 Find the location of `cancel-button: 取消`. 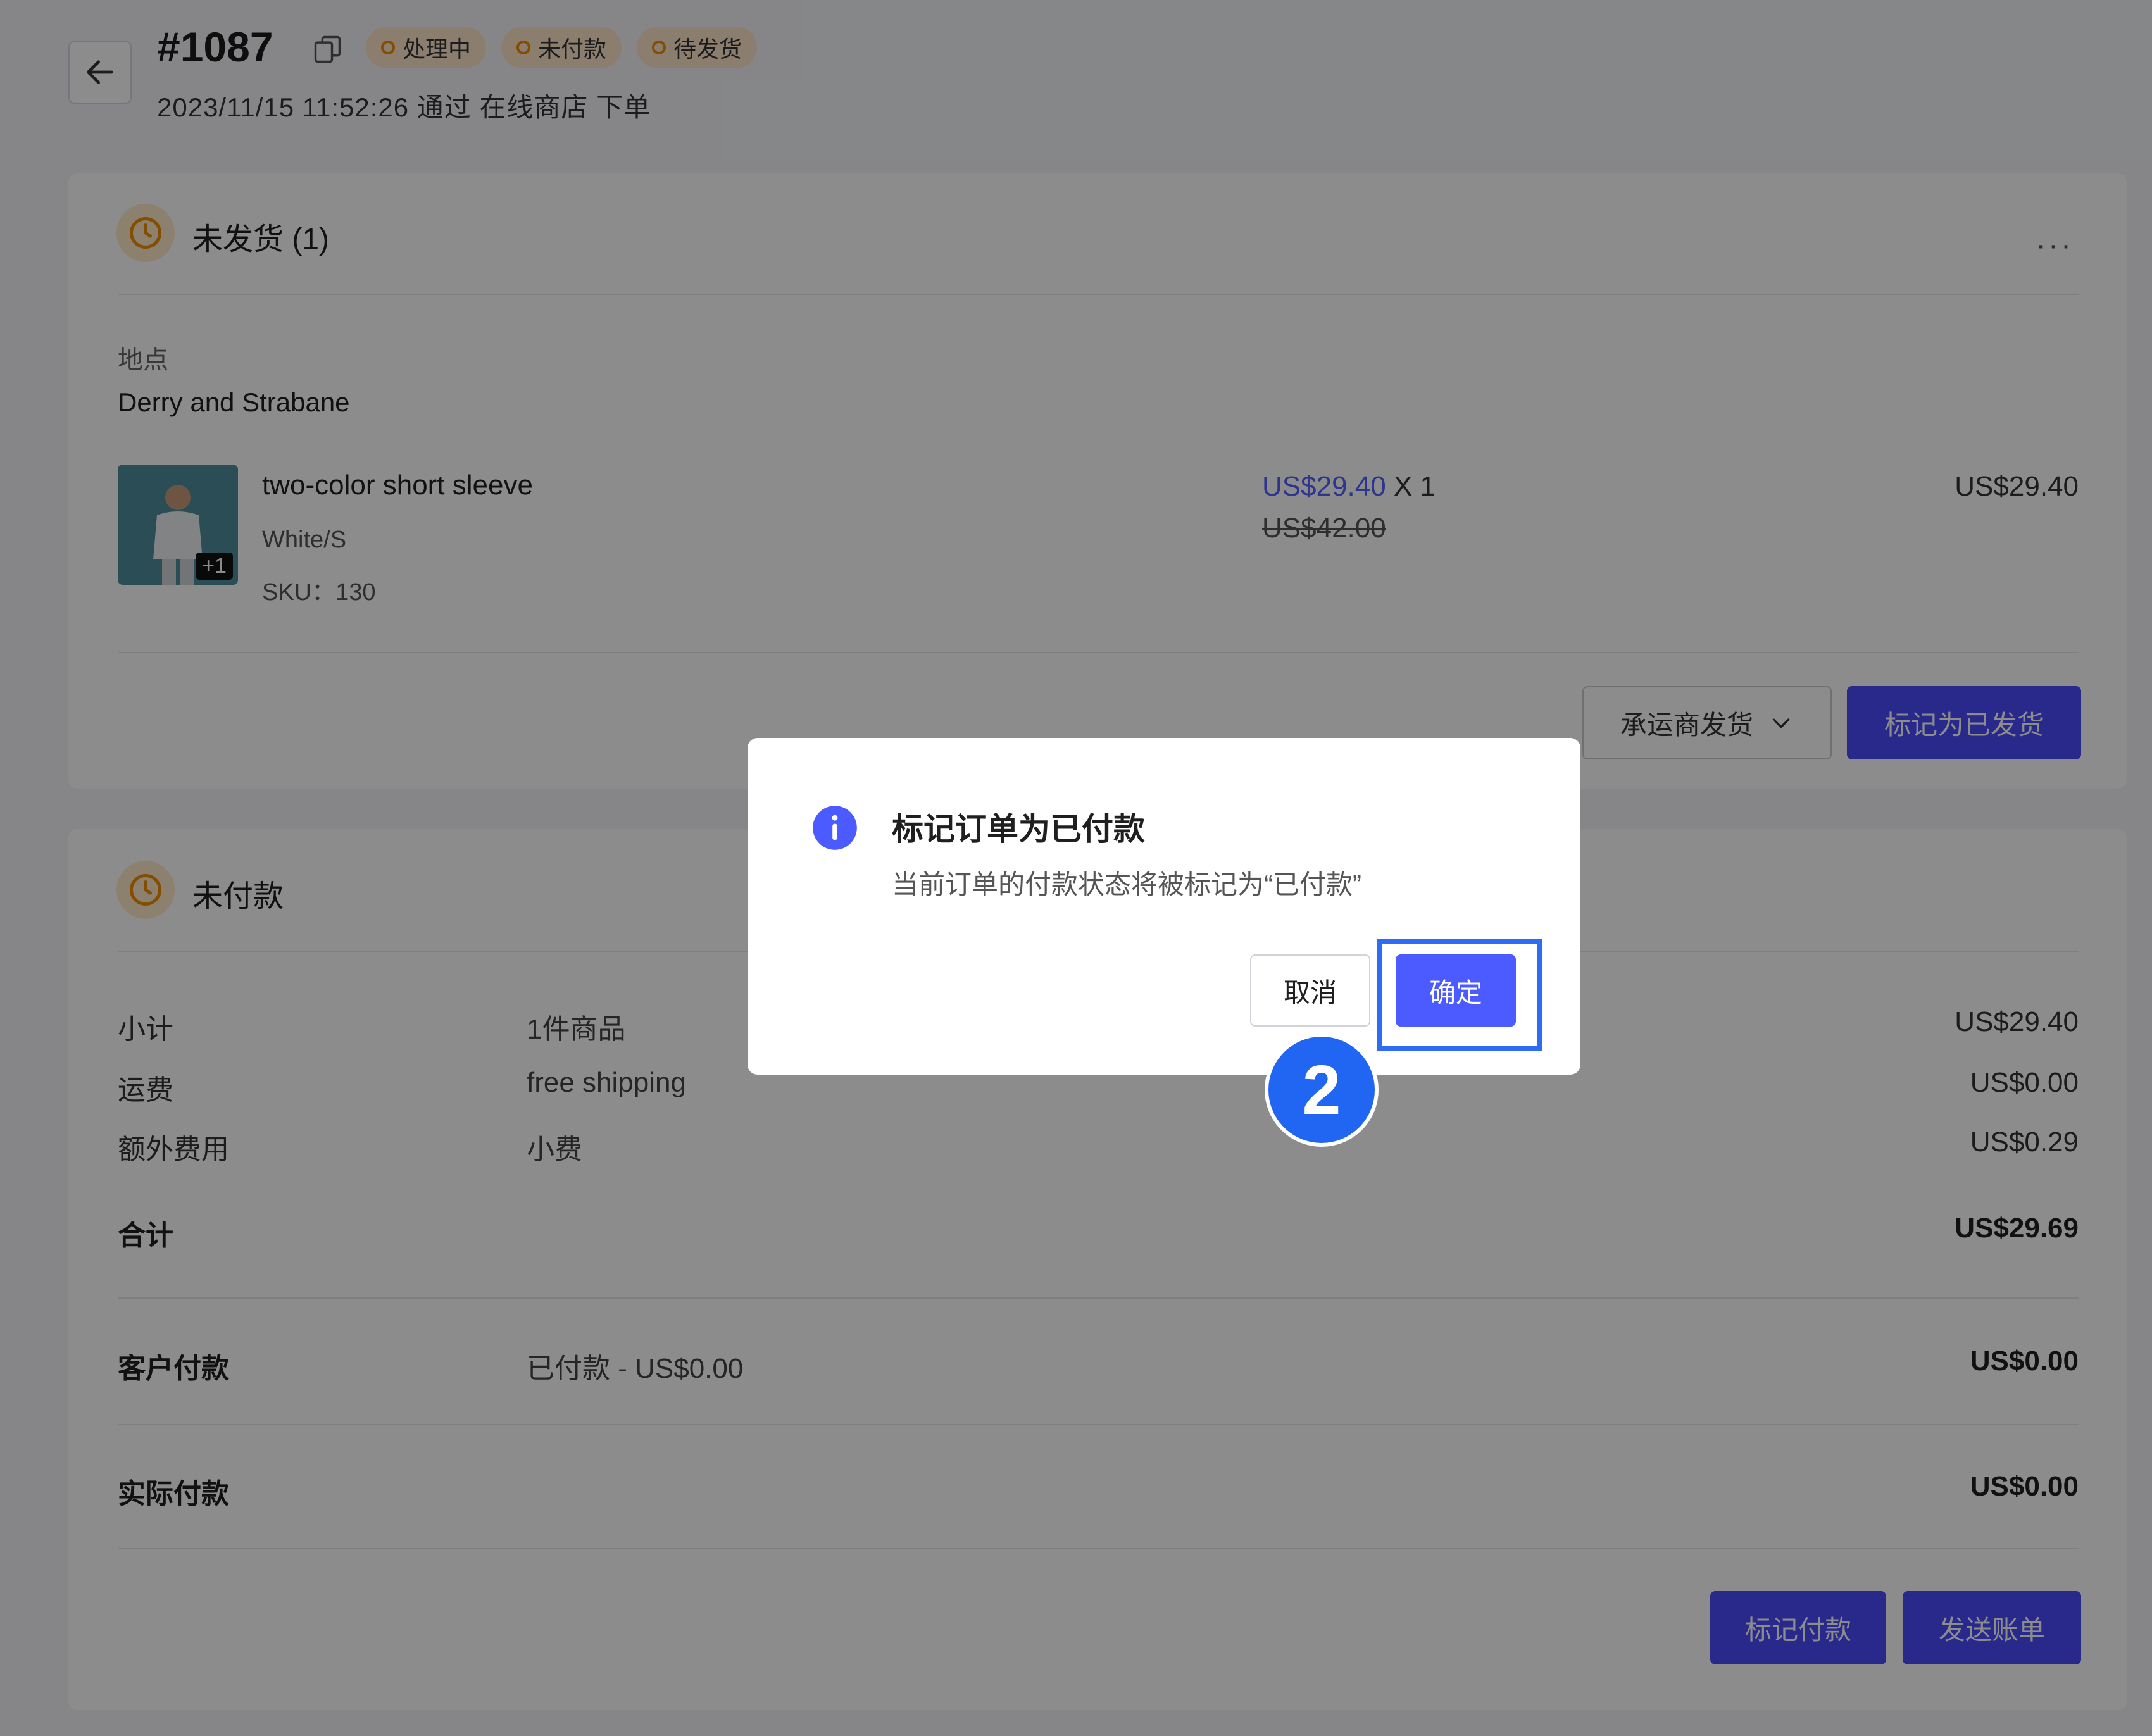

cancel-button: 取消 is located at coordinates (1310, 990).